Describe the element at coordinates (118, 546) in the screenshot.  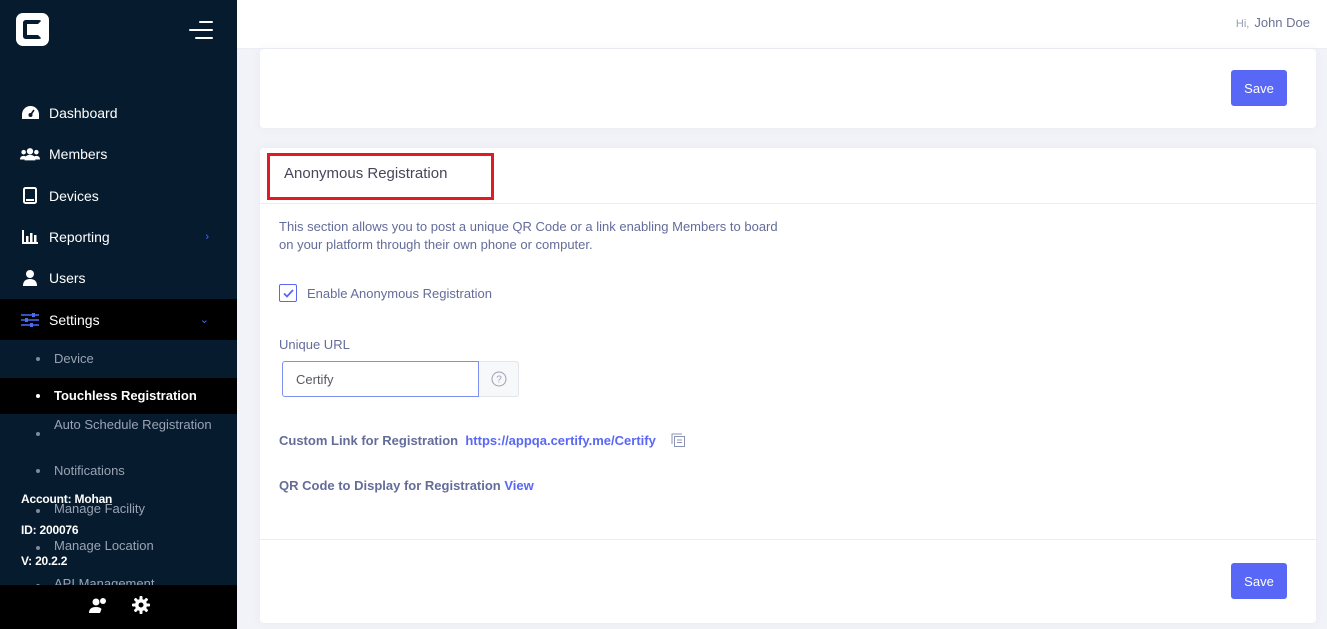
I see `sidebar-subitem-manage-location: Manage Location` at that location.